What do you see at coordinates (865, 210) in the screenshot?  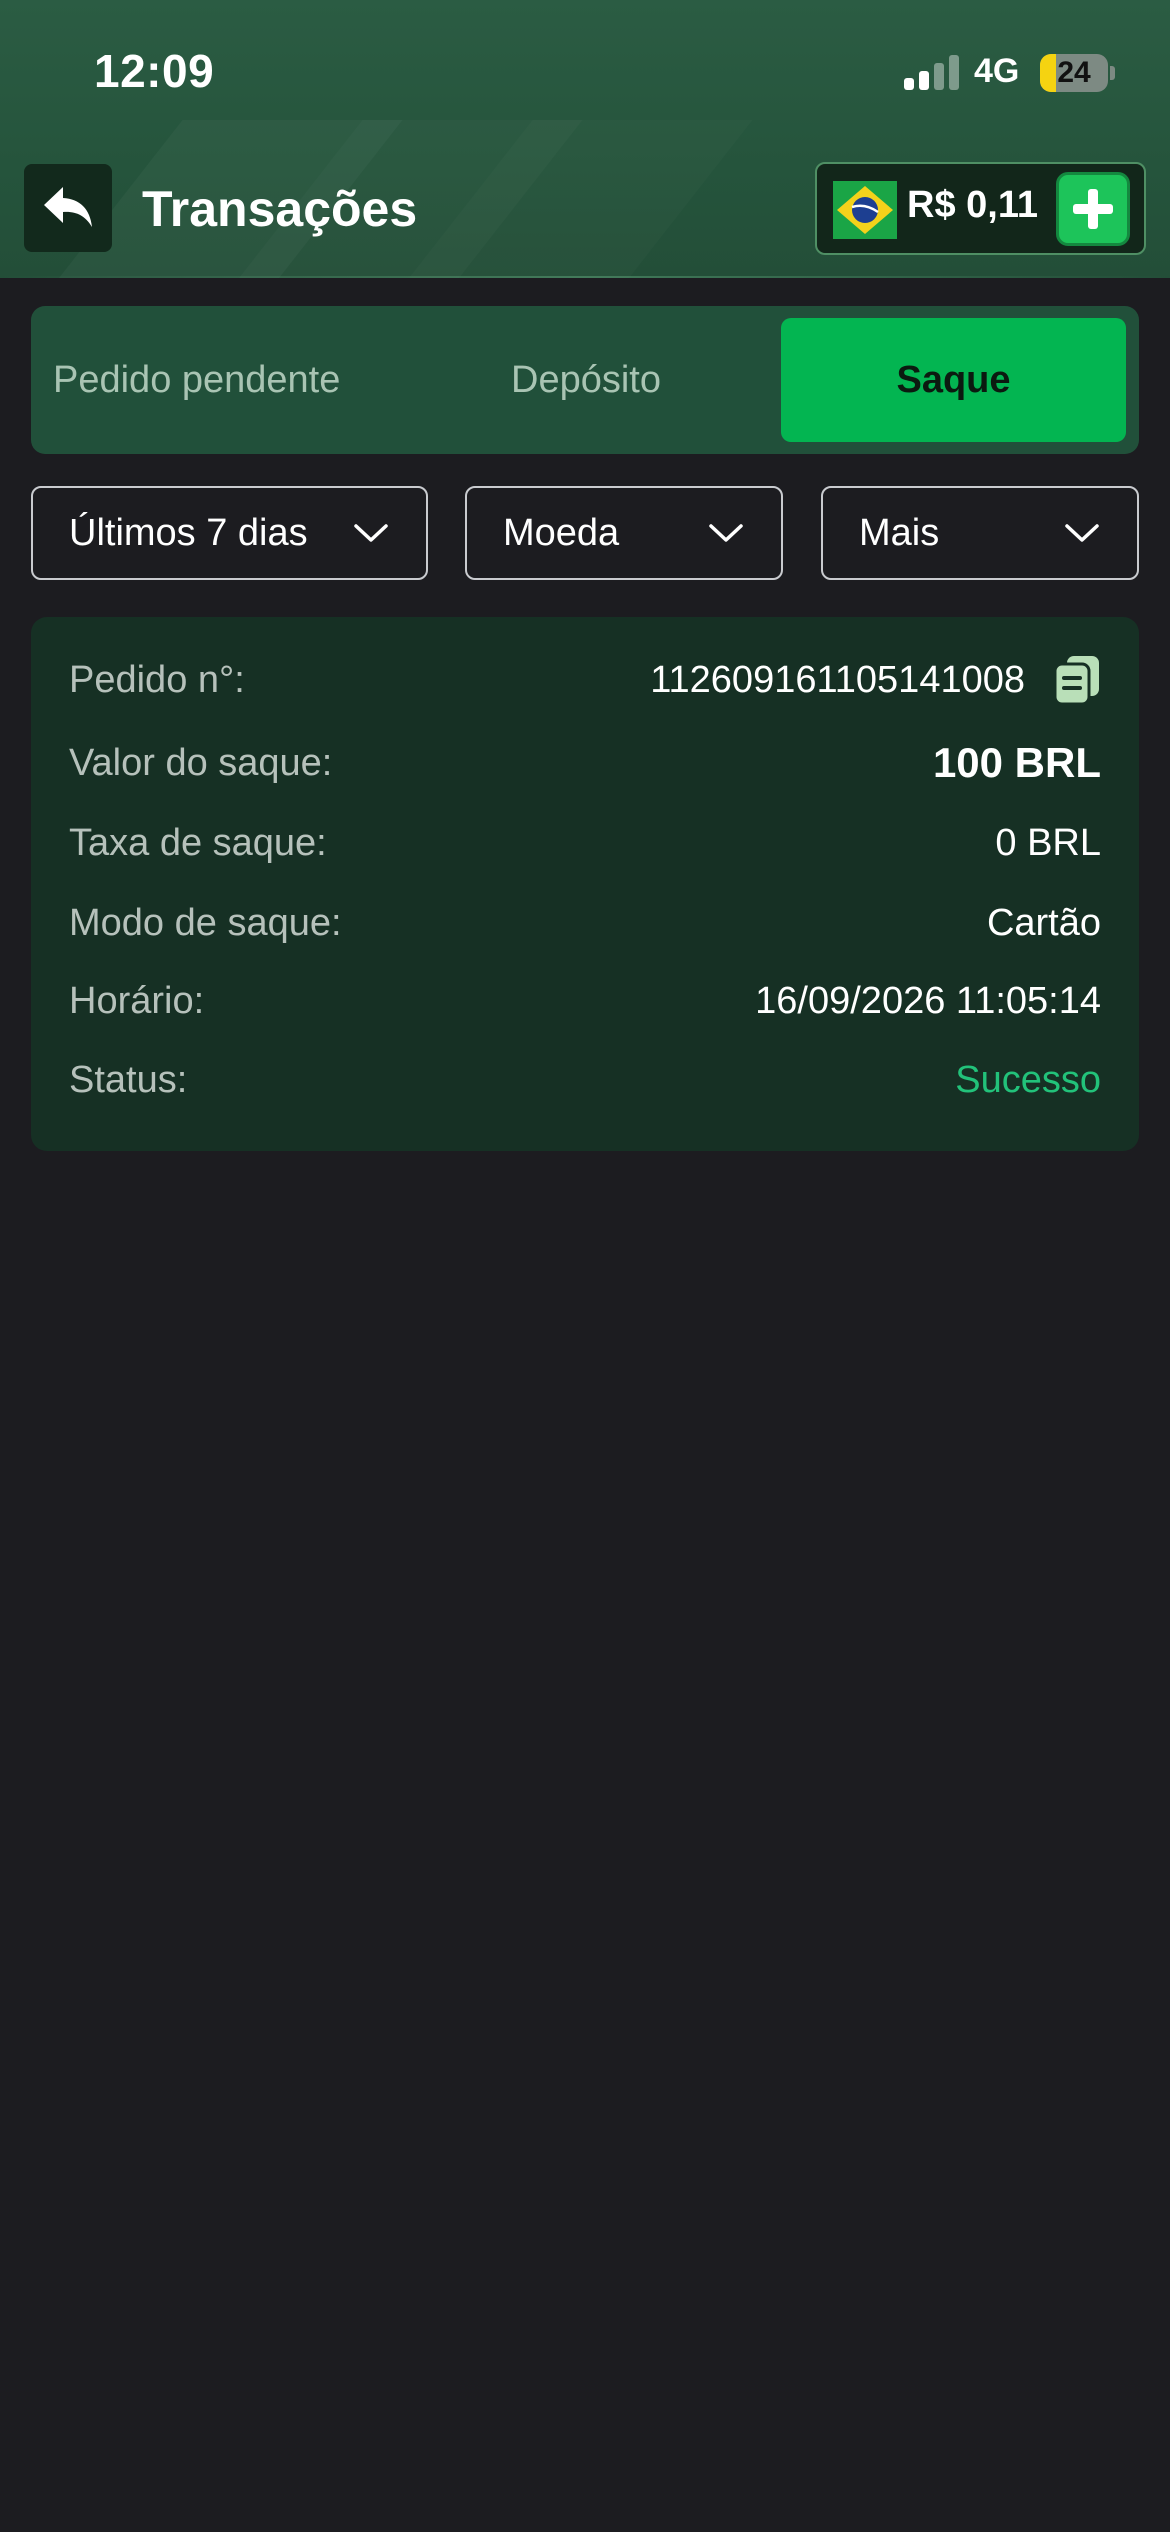 I see `brazil-flag-icon` at bounding box center [865, 210].